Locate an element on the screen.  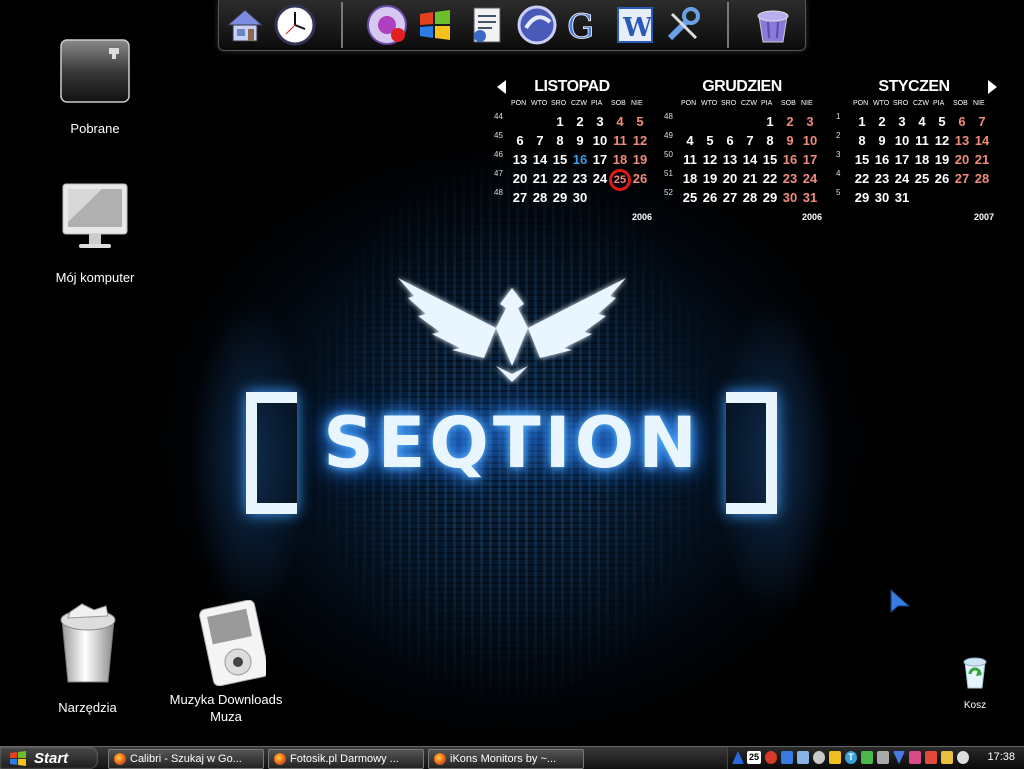
desktop-icon-pobrane: Pobrane is located at coordinates (95, 87).